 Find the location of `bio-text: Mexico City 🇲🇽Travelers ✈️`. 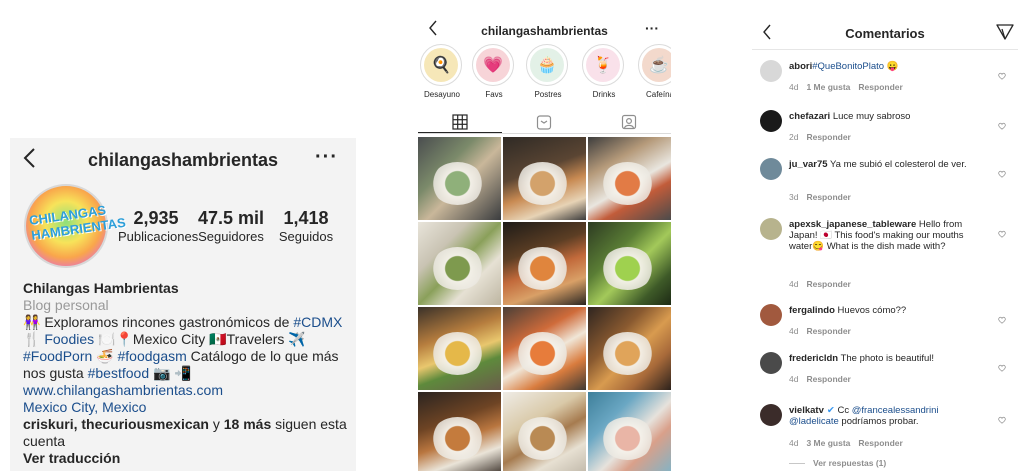

bio-text: Mexico City 🇲🇽Travelers ✈️ is located at coordinates (219, 339).